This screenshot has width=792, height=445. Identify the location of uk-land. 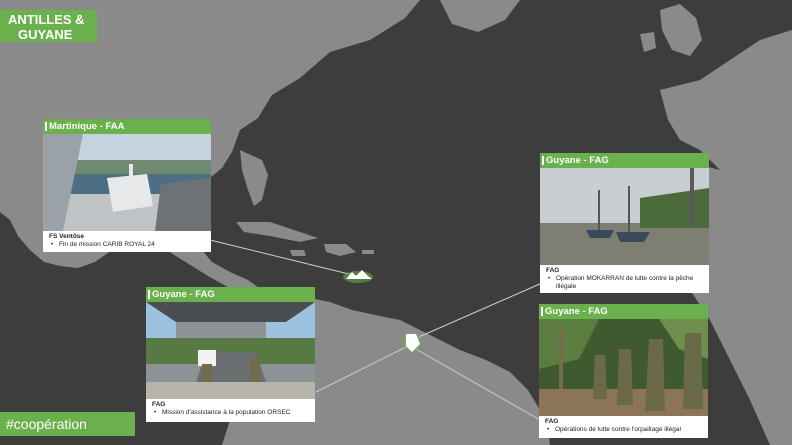
(681, 30).